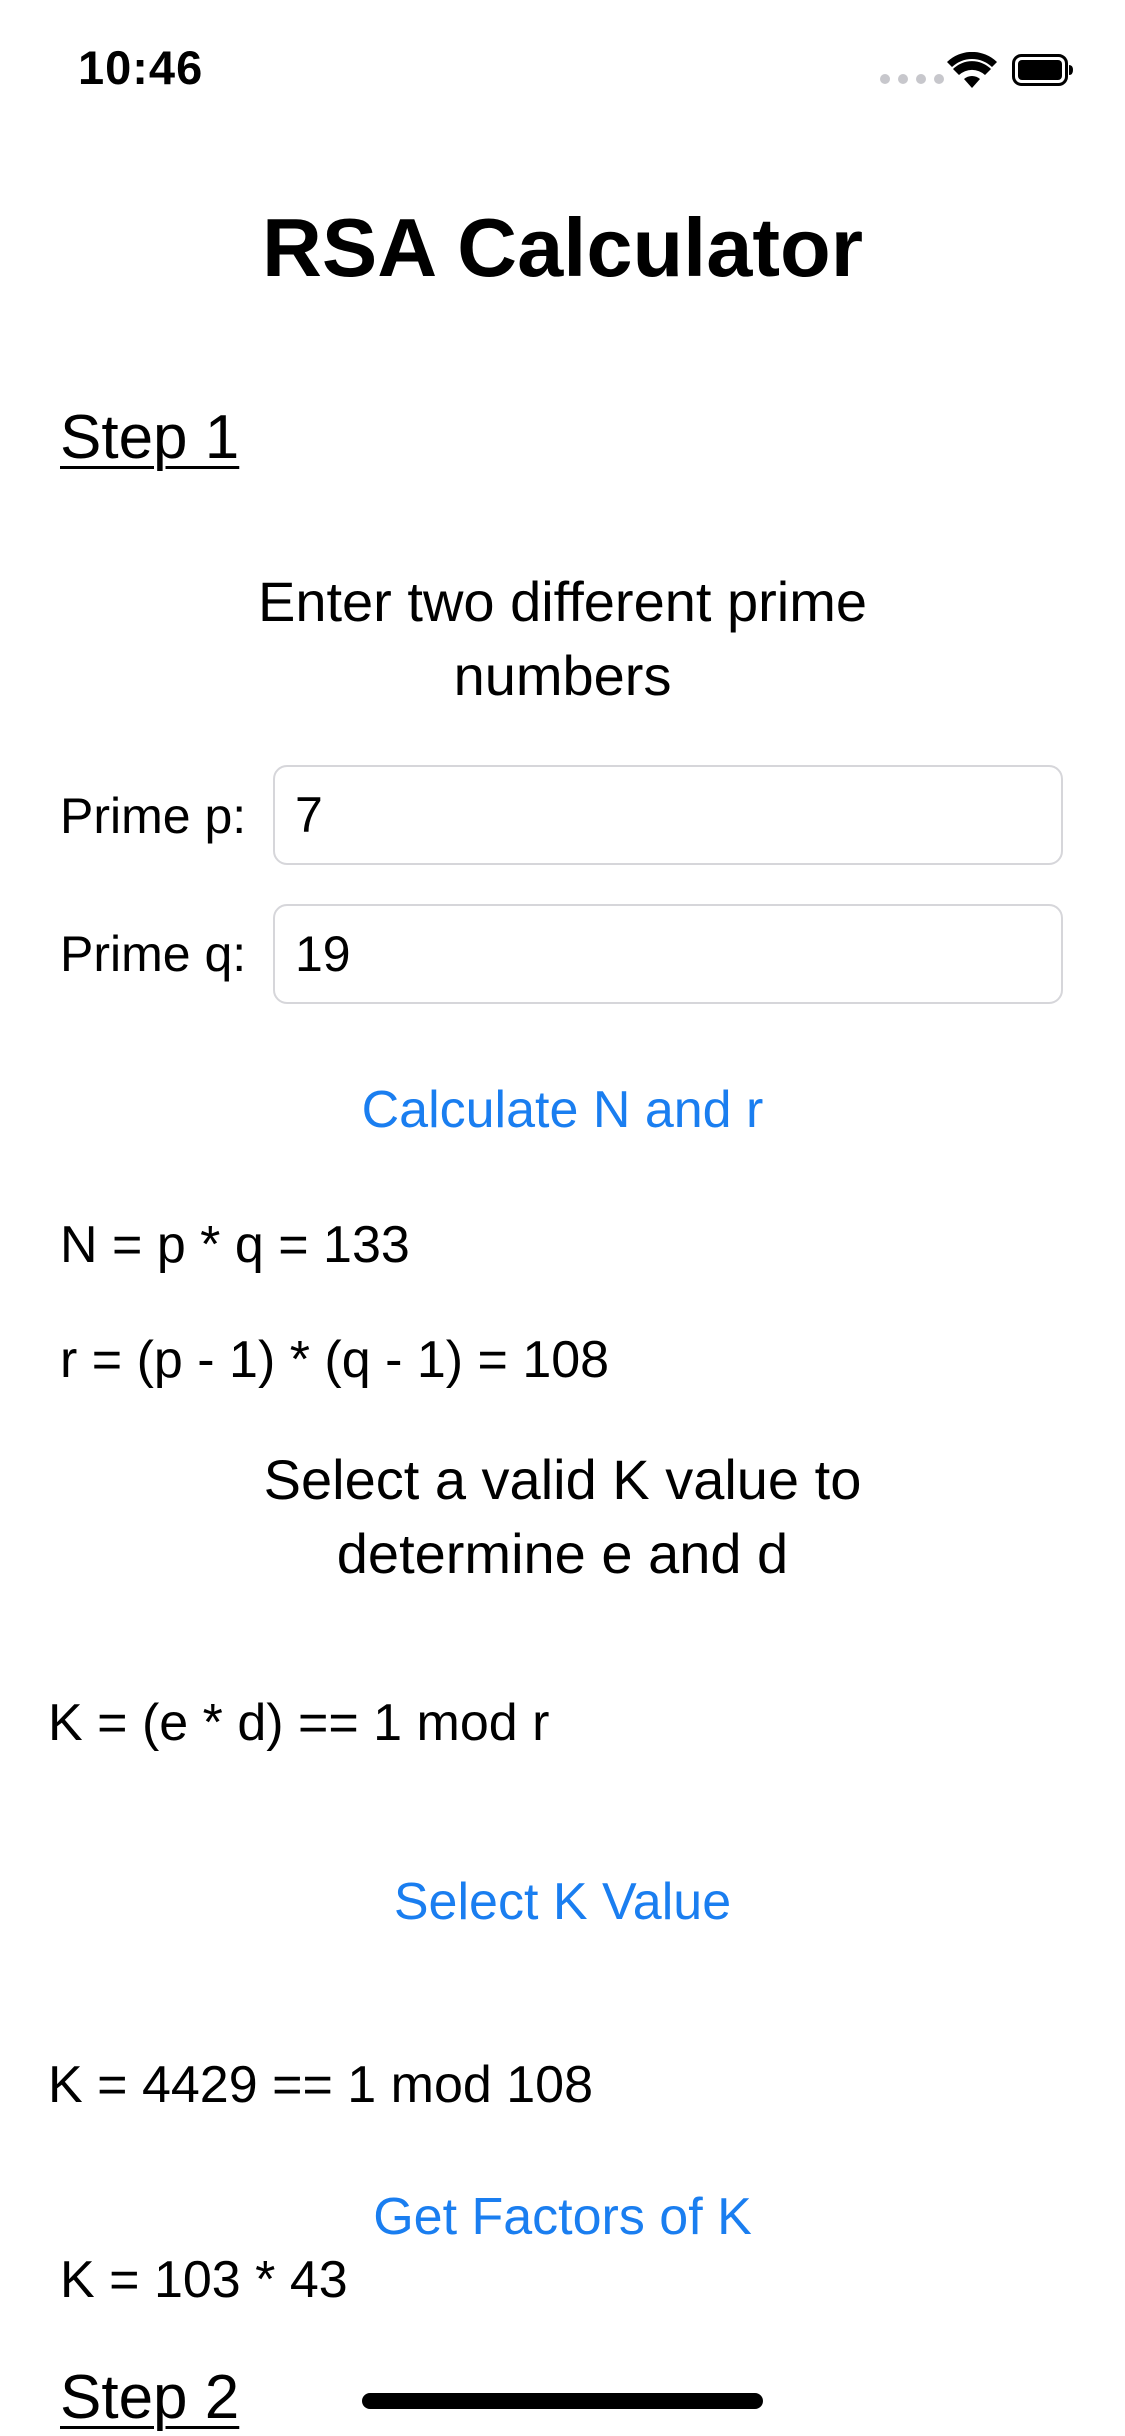 Image resolution: width=1125 pixels, height=2436 pixels. I want to click on prime-p-field, so click(668, 815).